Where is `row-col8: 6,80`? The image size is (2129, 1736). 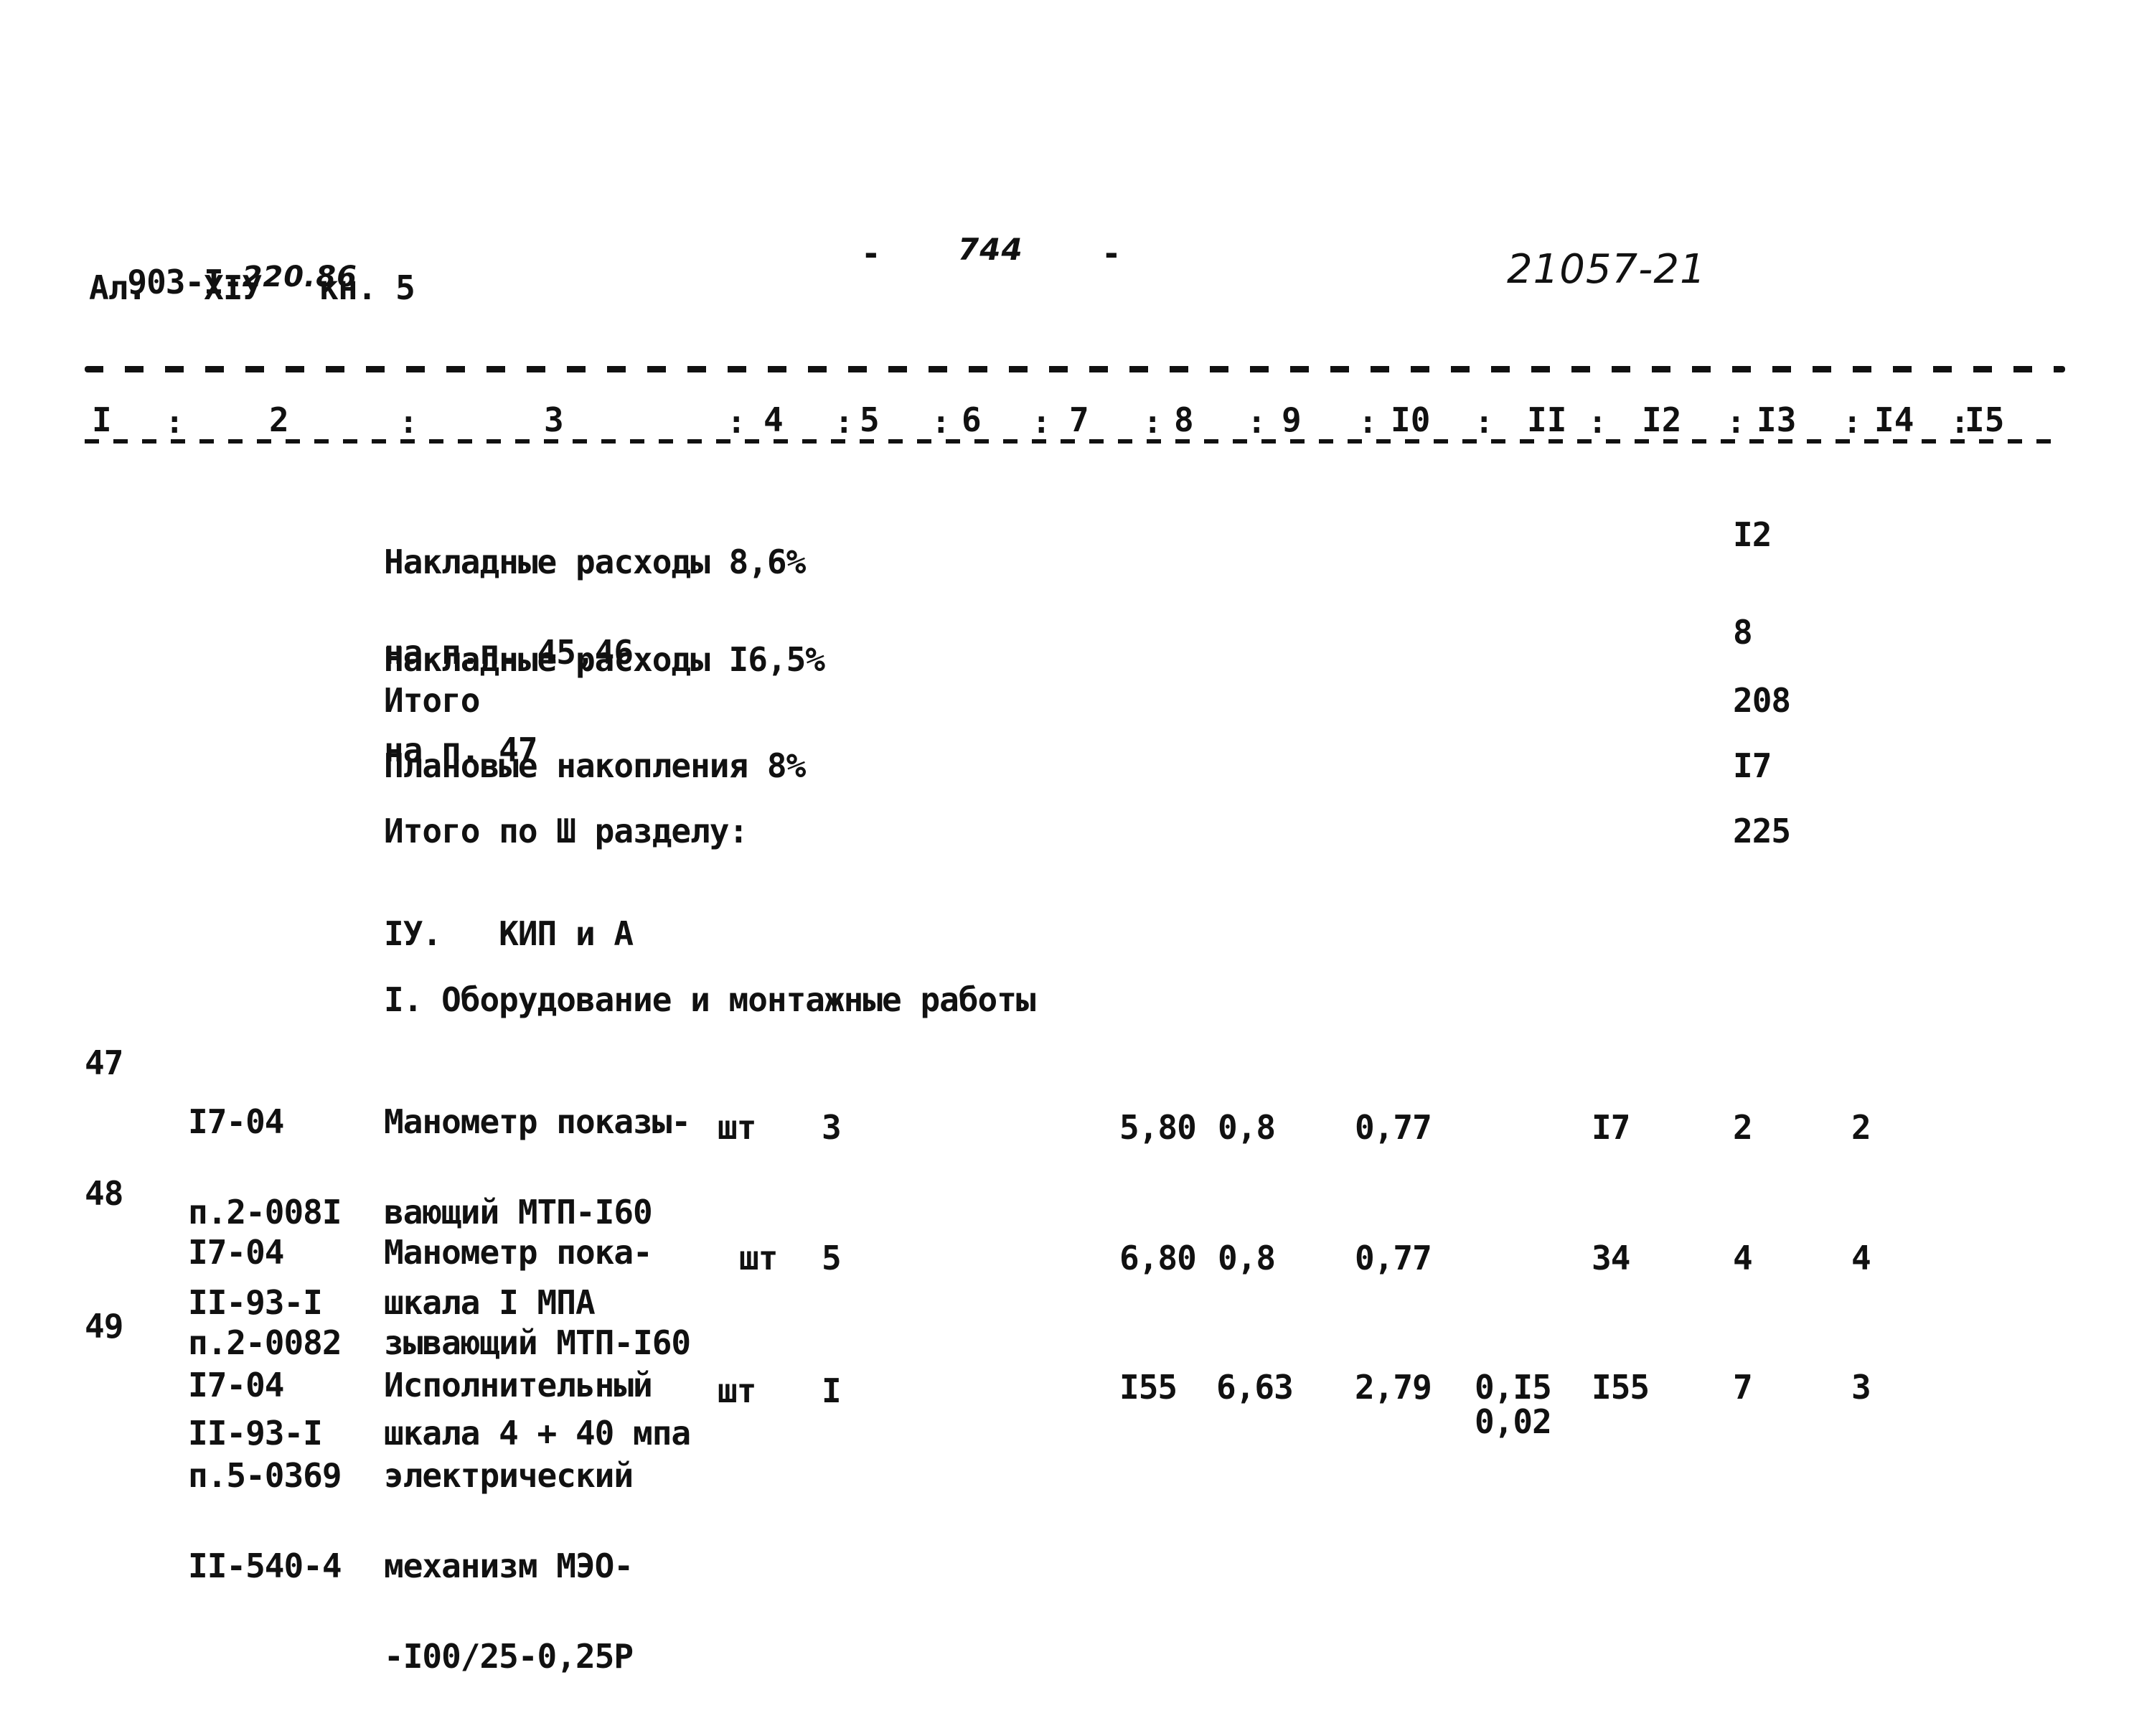 row-col8: 6,80 is located at coordinates (1158, 1258).